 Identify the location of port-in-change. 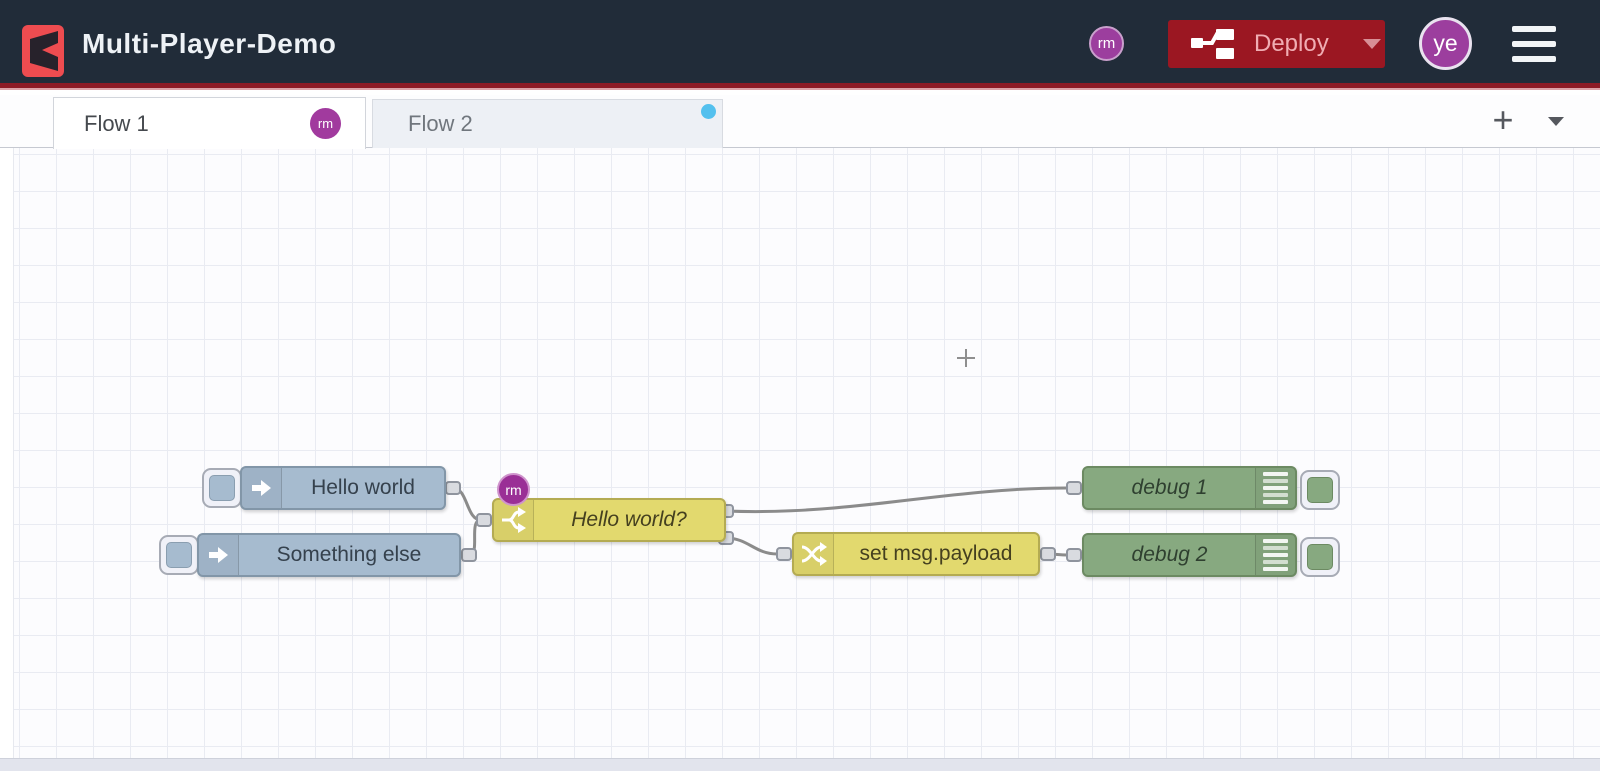
(784, 554).